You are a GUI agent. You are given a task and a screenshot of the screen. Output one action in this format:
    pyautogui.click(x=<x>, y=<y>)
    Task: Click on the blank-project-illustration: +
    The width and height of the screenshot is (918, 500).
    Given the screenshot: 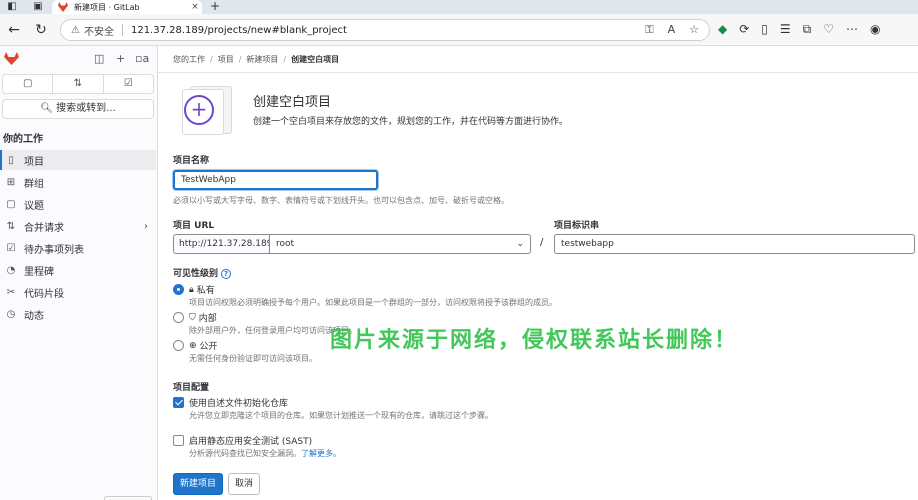 What is the action you would take?
    pyautogui.click(x=208, y=111)
    